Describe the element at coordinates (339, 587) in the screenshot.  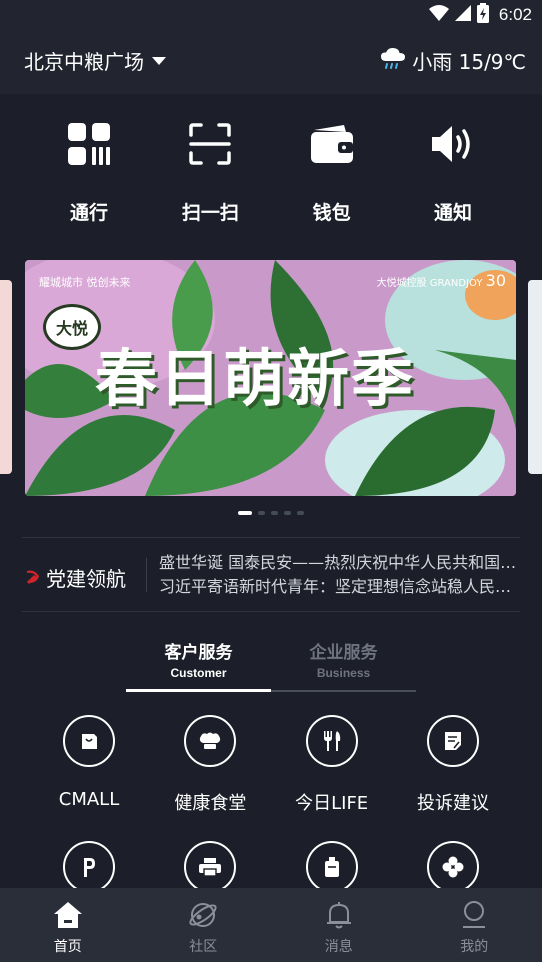
I see `news-item: 习近平寄语新时代青年：坚定理想信念站稳人民立场` at that location.